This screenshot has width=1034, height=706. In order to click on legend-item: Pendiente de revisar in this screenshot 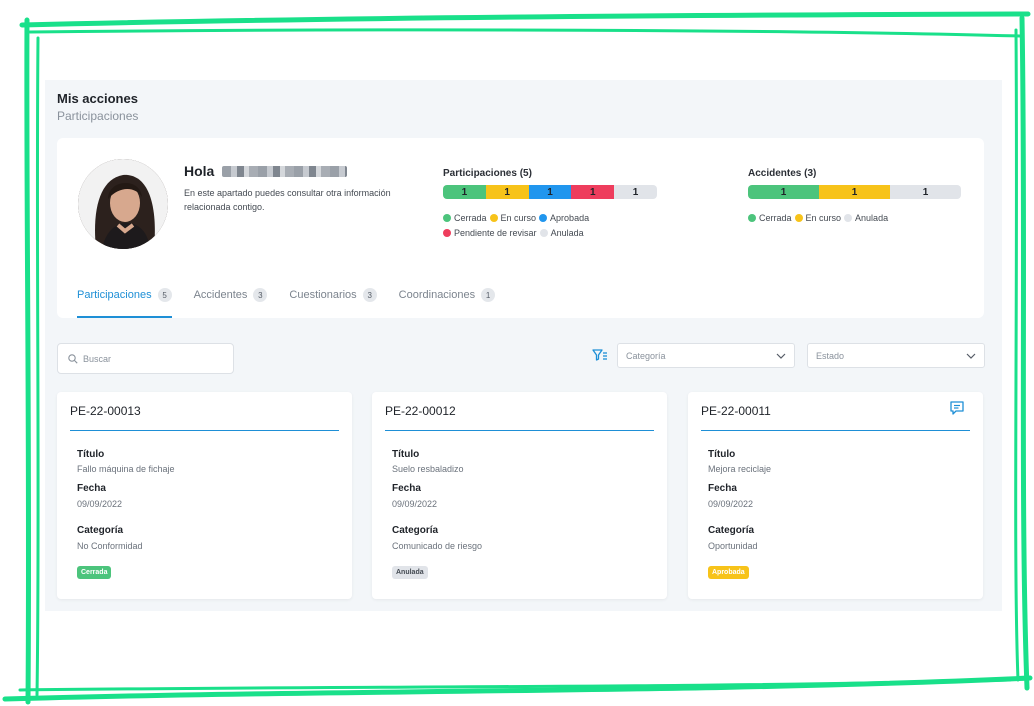, I will do `click(490, 233)`.